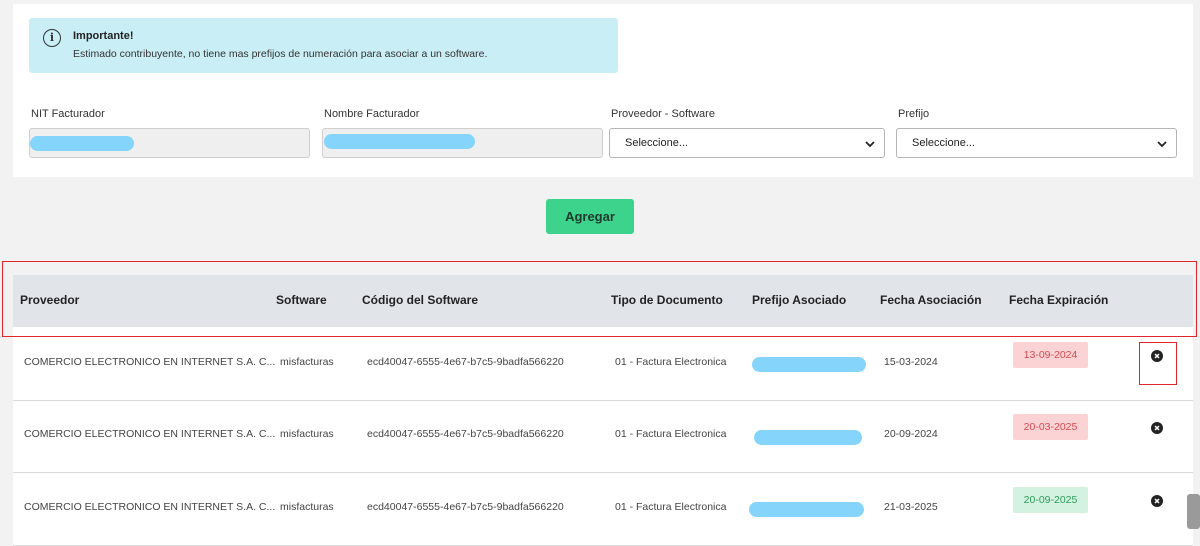  I want to click on header-highlight-box, so click(599, 299).